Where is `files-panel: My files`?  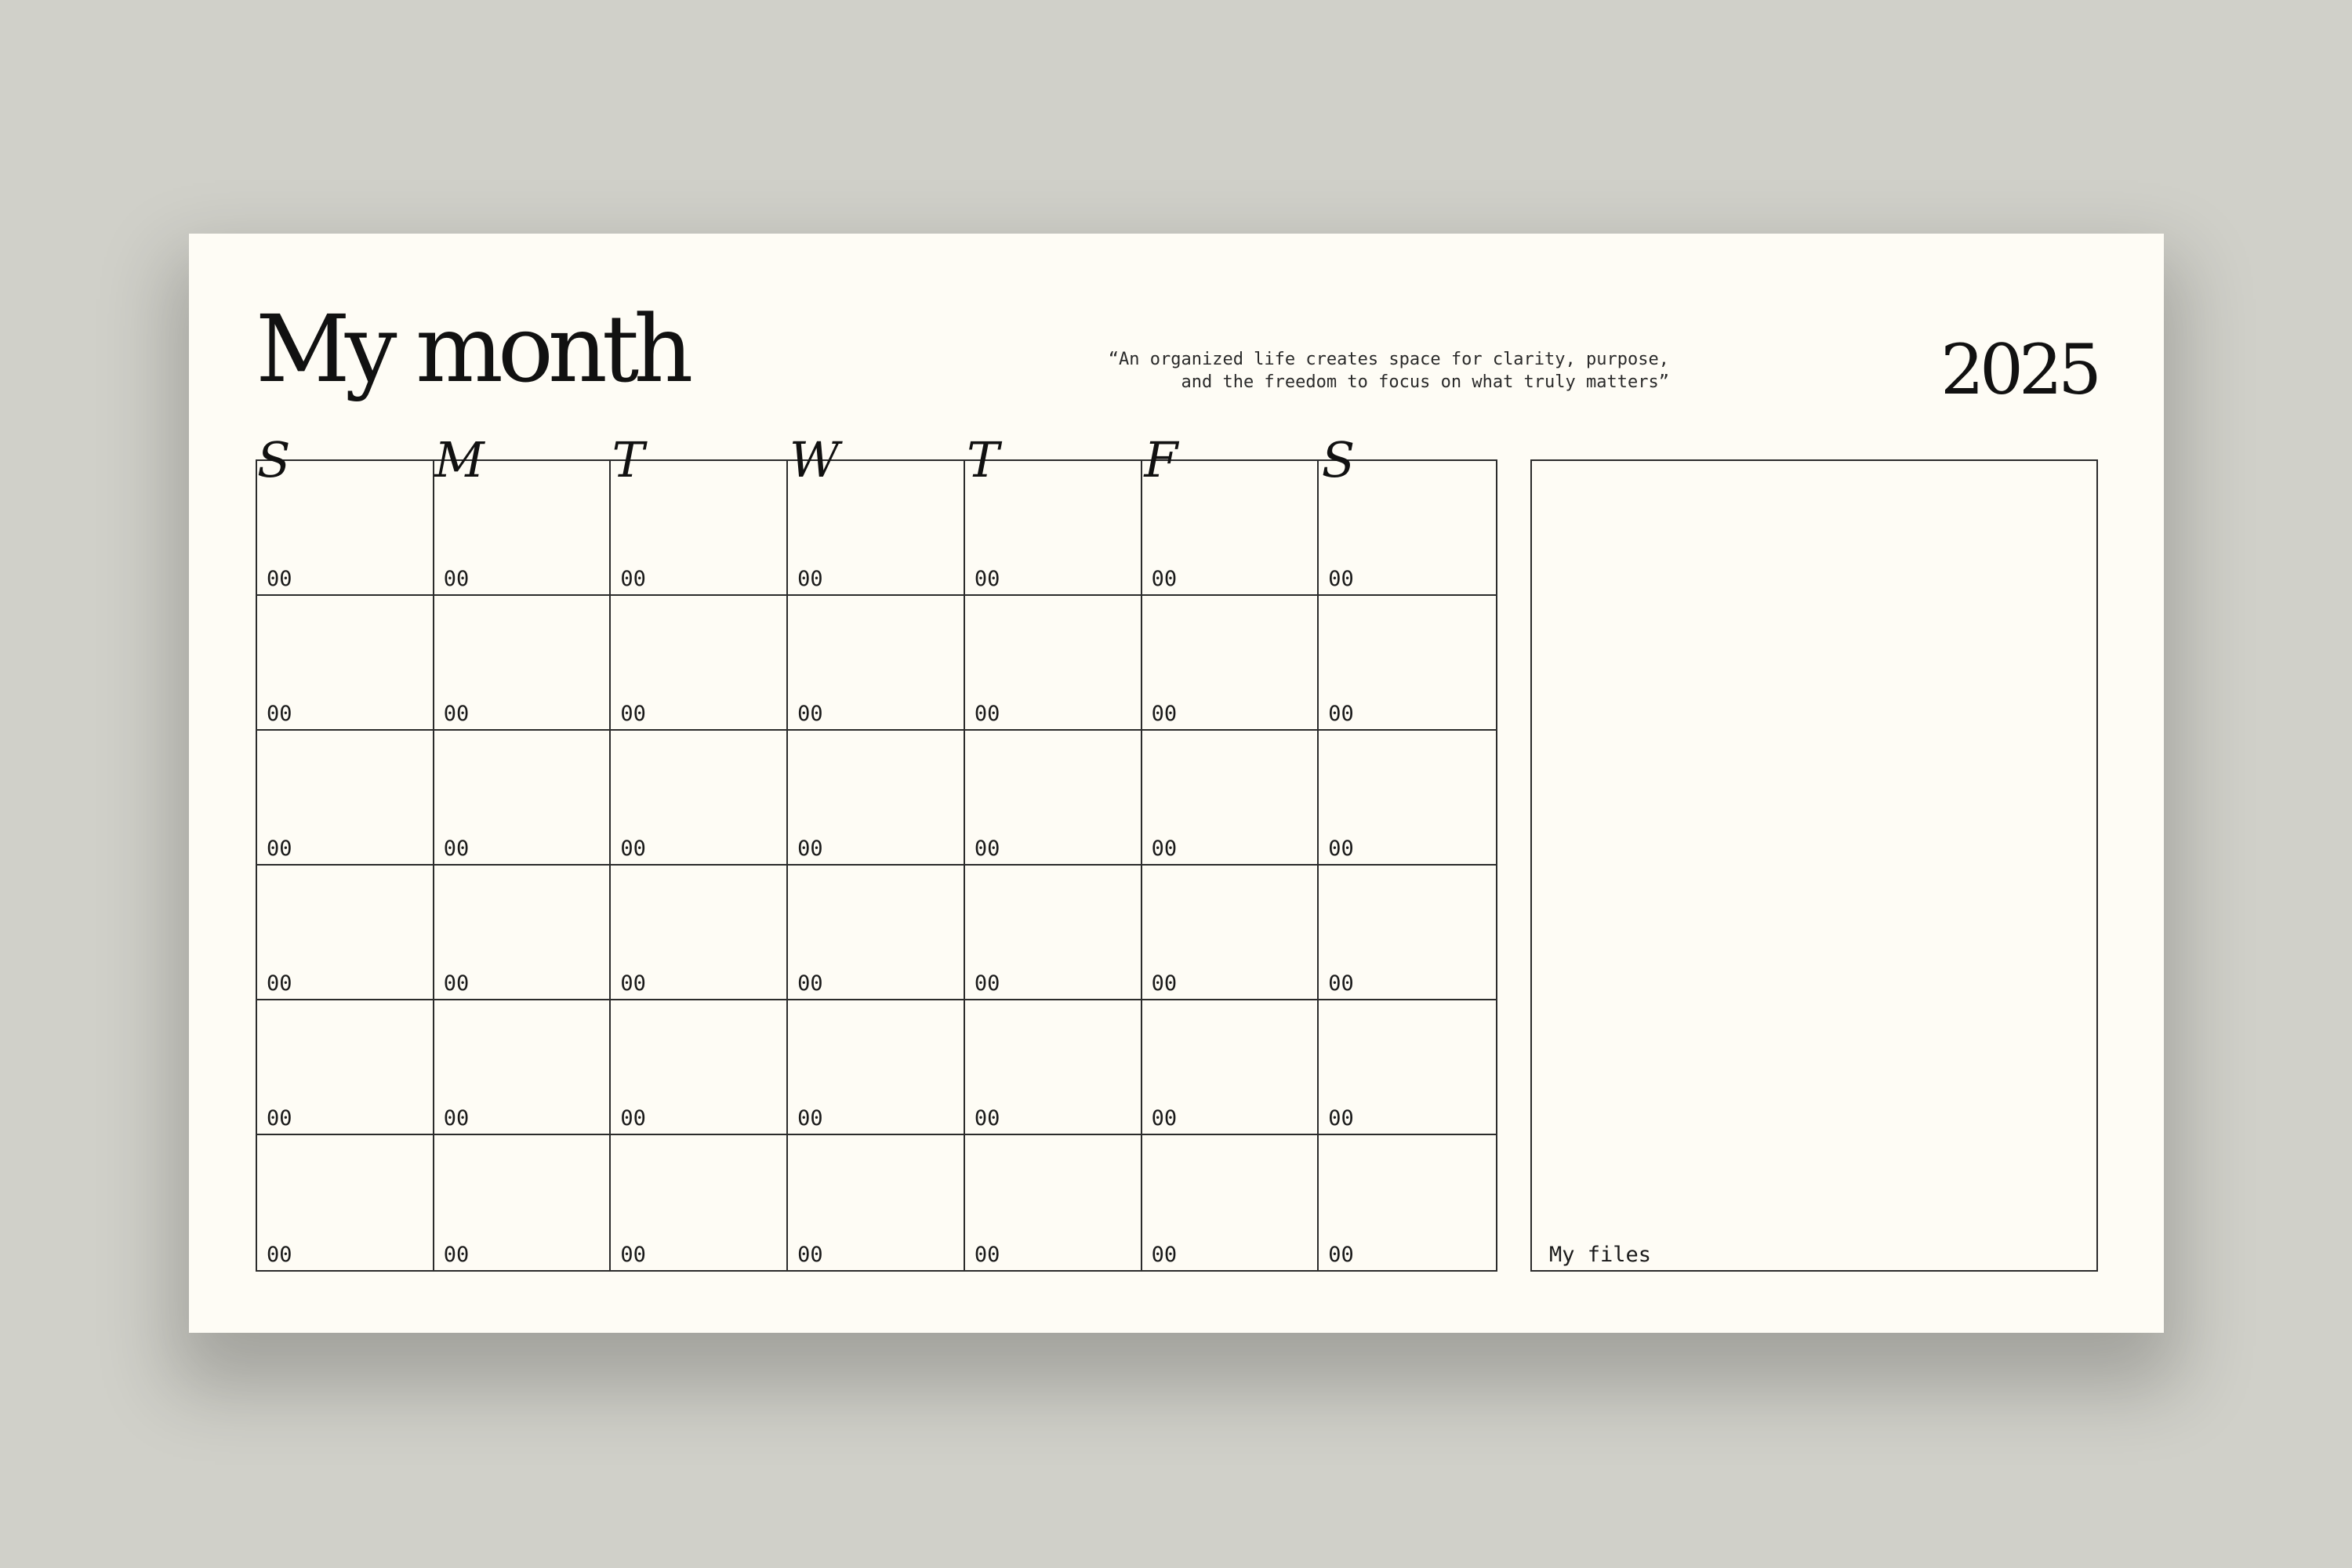 files-panel: My files is located at coordinates (1814, 865).